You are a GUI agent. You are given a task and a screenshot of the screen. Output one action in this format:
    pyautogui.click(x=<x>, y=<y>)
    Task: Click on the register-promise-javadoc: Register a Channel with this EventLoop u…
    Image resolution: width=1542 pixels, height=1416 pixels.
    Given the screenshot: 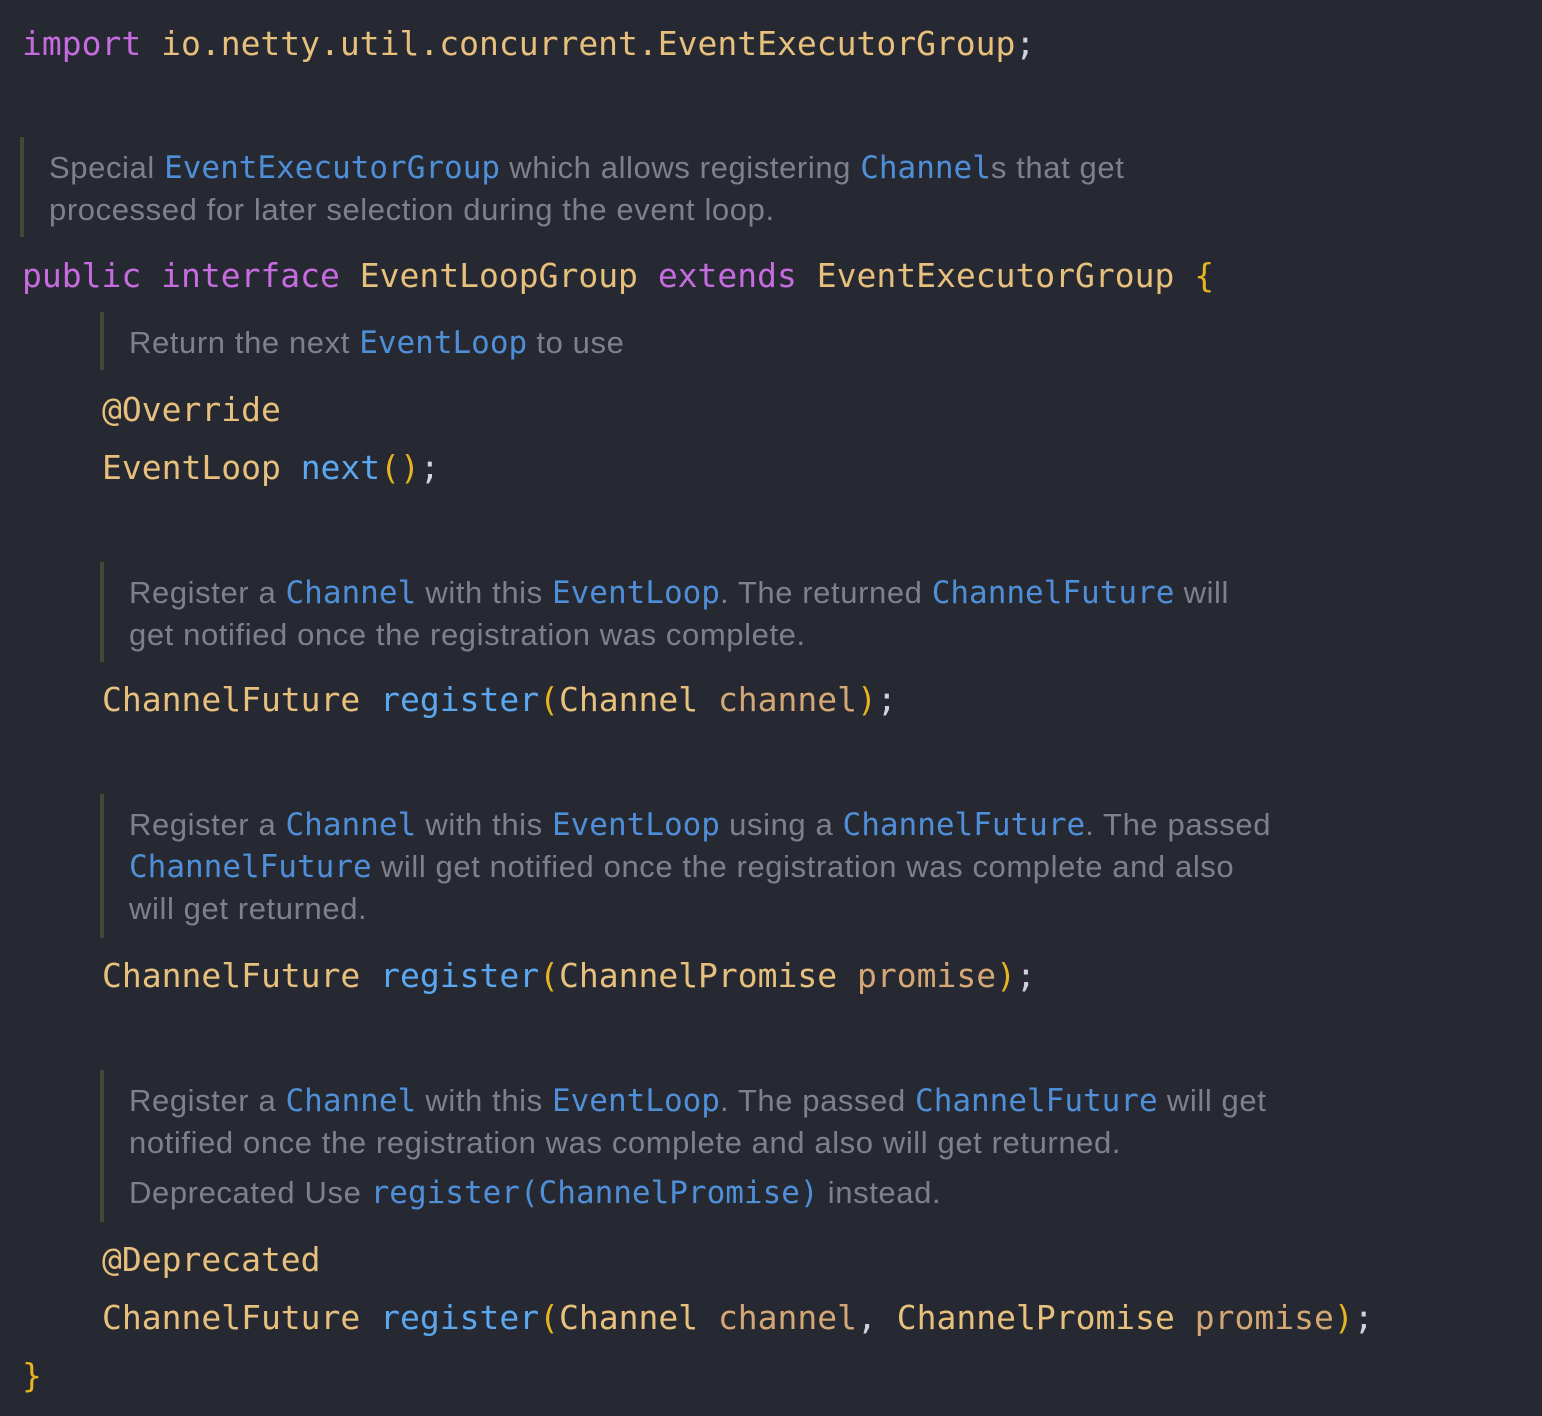 What is the action you would take?
    pyautogui.click(x=685, y=866)
    